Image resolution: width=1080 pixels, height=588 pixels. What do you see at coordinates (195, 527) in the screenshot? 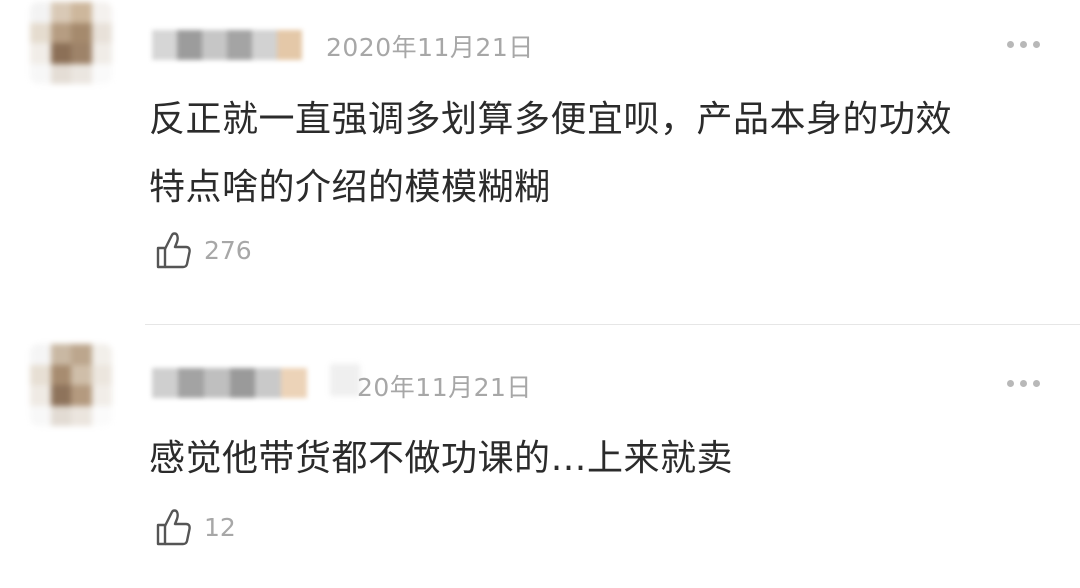
I see `like-button: 12` at bounding box center [195, 527].